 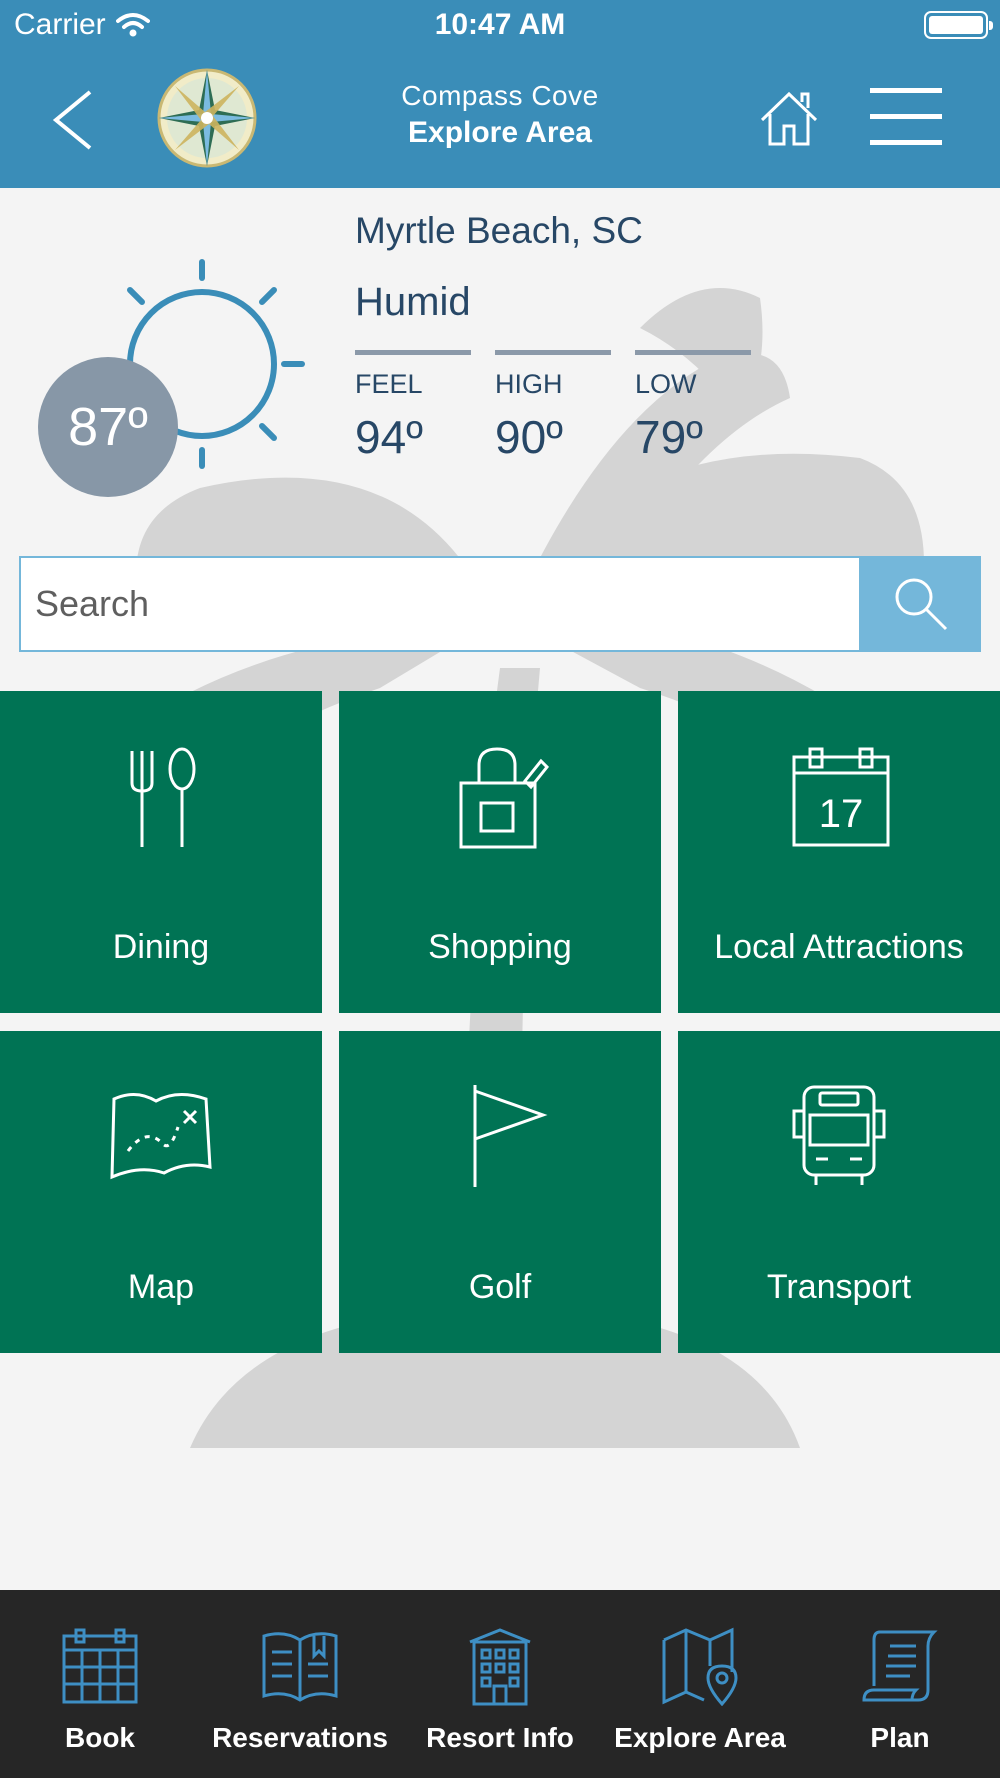 I want to click on stat-label: HIGH, so click(x=529, y=384).